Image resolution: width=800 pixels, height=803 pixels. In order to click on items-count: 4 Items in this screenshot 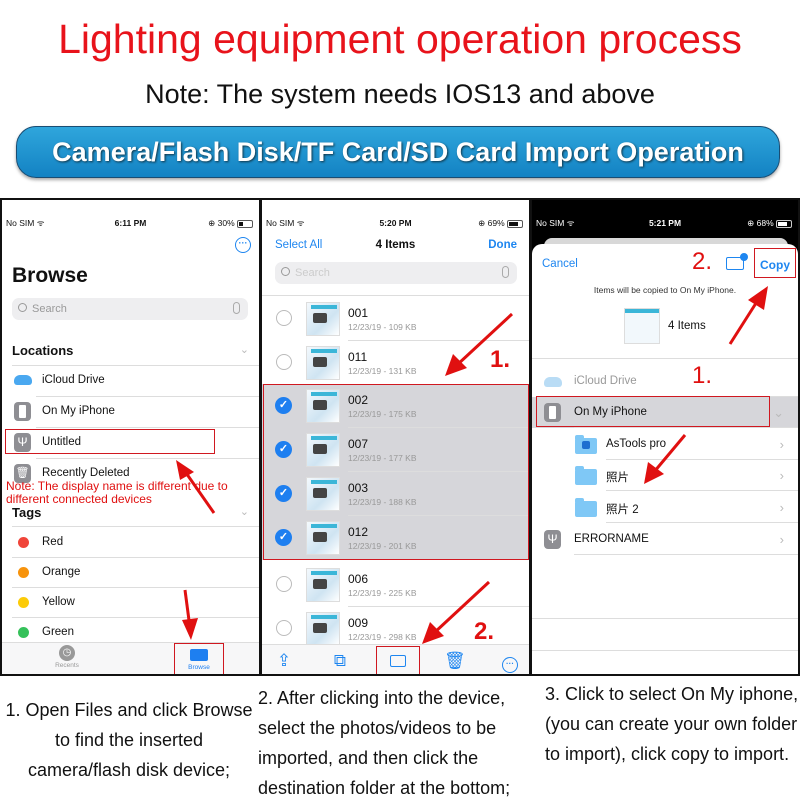, I will do `click(687, 326)`.